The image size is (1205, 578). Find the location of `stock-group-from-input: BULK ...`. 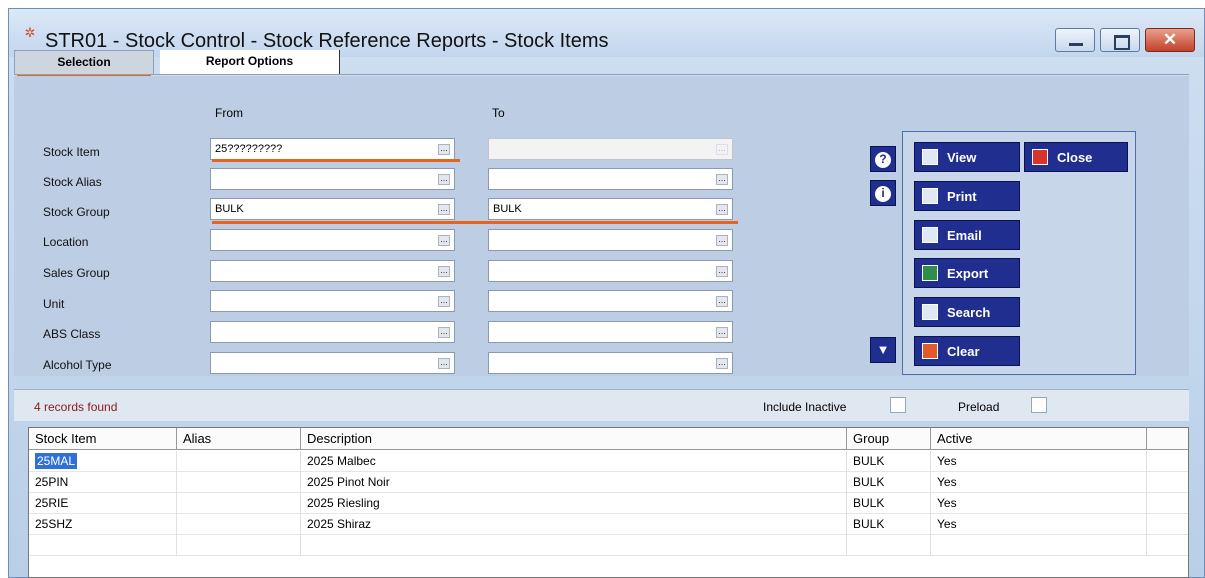

stock-group-from-input: BULK ... is located at coordinates (332, 209).